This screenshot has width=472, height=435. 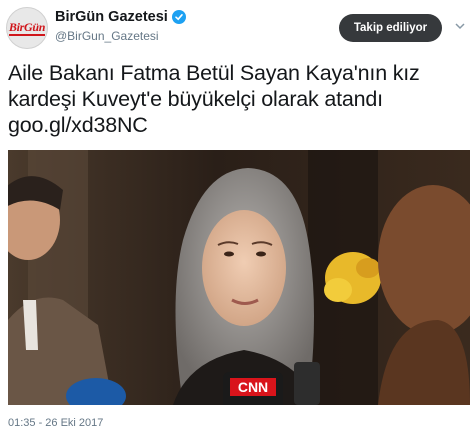 What do you see at coordinates (195, 99) in the screenshot?
I see `tweet-text-line-2: kardeşi Kuveyt'e büyükelçi olarak atandı` at bounding box center [195, 99].